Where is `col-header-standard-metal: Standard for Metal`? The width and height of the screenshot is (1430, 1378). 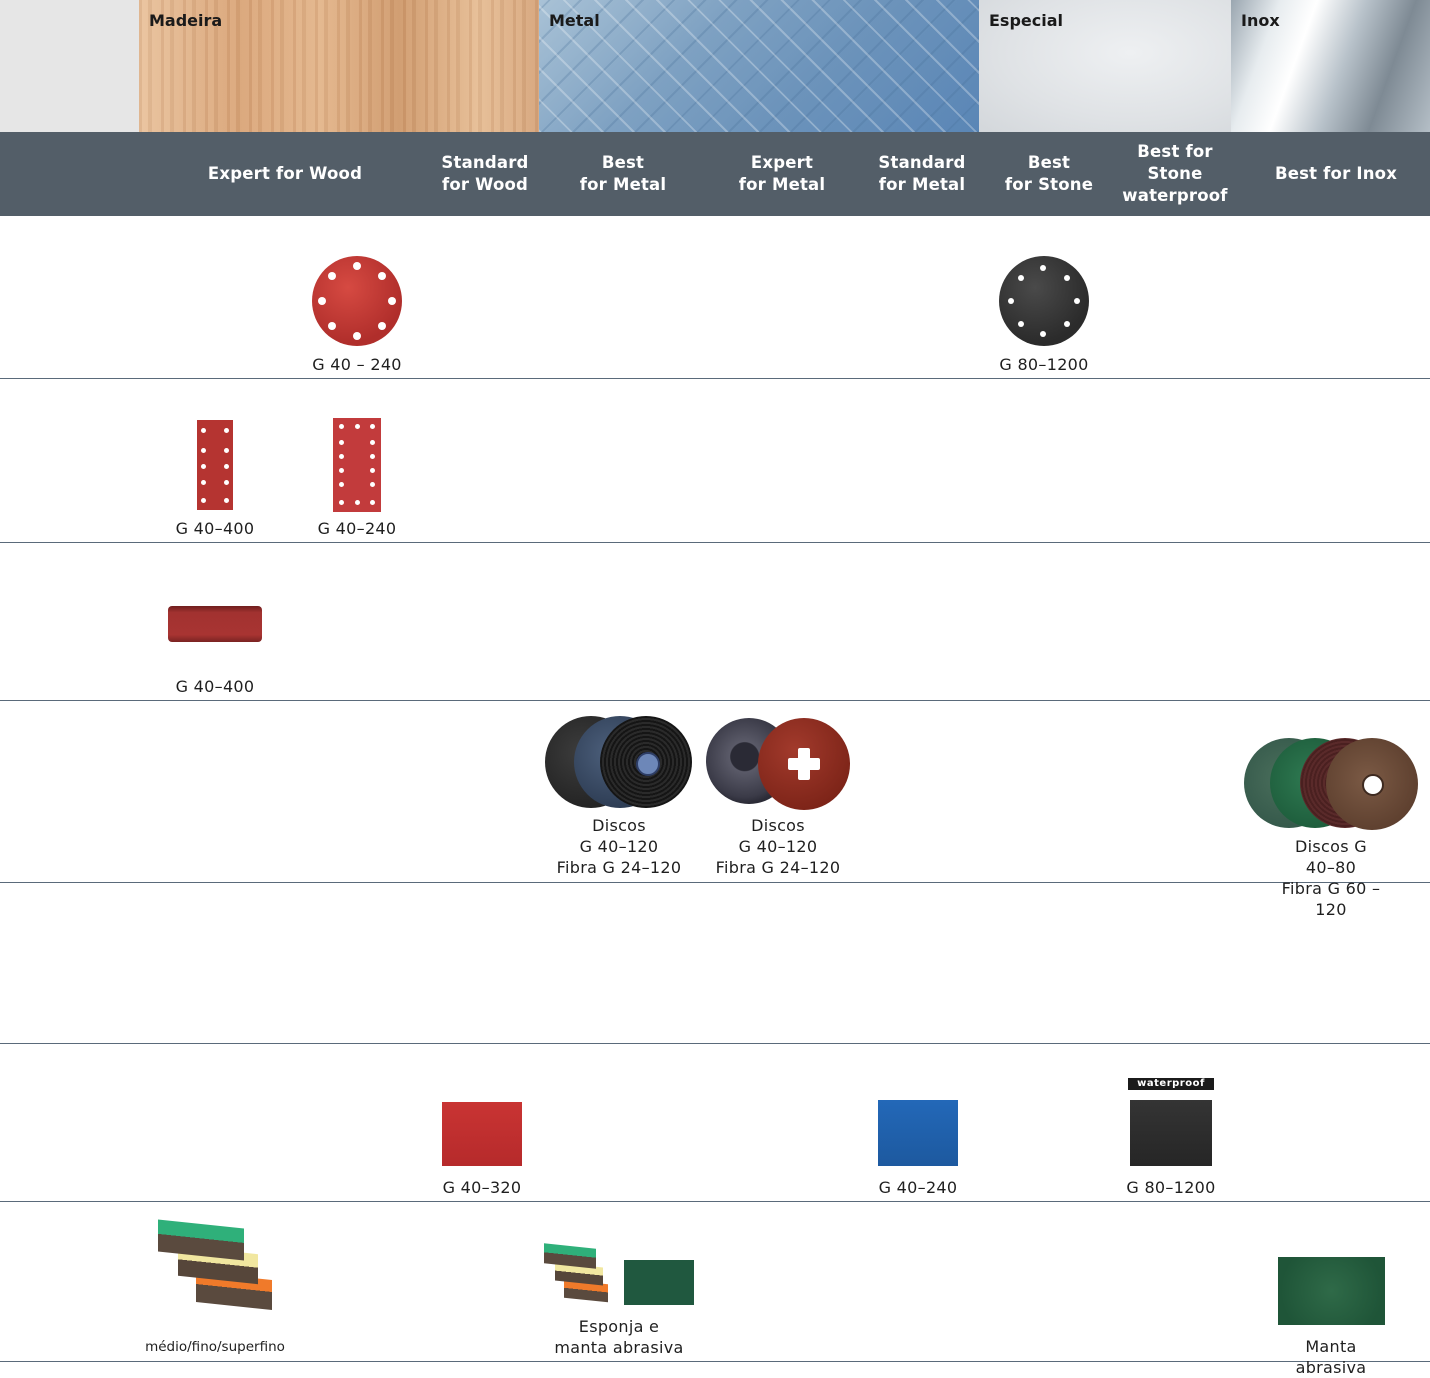
col-header-standard-metal: Standard for Metal is located at coordinates (922, 173).